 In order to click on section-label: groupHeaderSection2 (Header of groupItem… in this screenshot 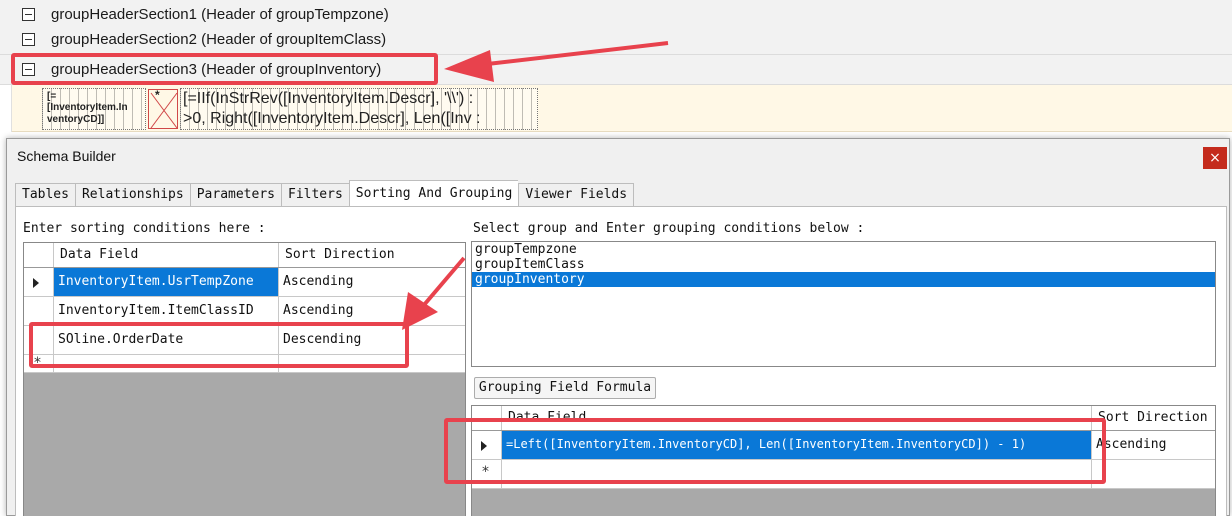, I will do `click(219, 39)`.